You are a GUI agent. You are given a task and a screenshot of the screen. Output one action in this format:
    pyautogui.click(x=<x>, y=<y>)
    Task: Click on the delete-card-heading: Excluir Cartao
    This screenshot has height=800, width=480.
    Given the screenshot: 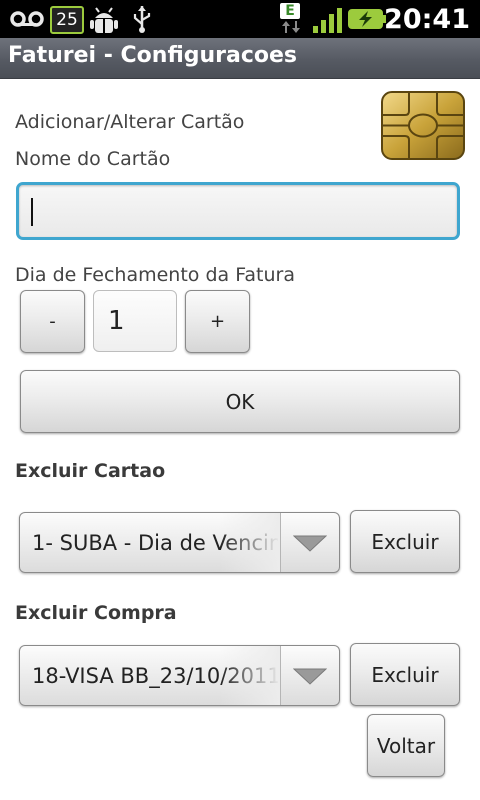 What is the action you would take?
    pyautogui.click(x=90, y=471)
    